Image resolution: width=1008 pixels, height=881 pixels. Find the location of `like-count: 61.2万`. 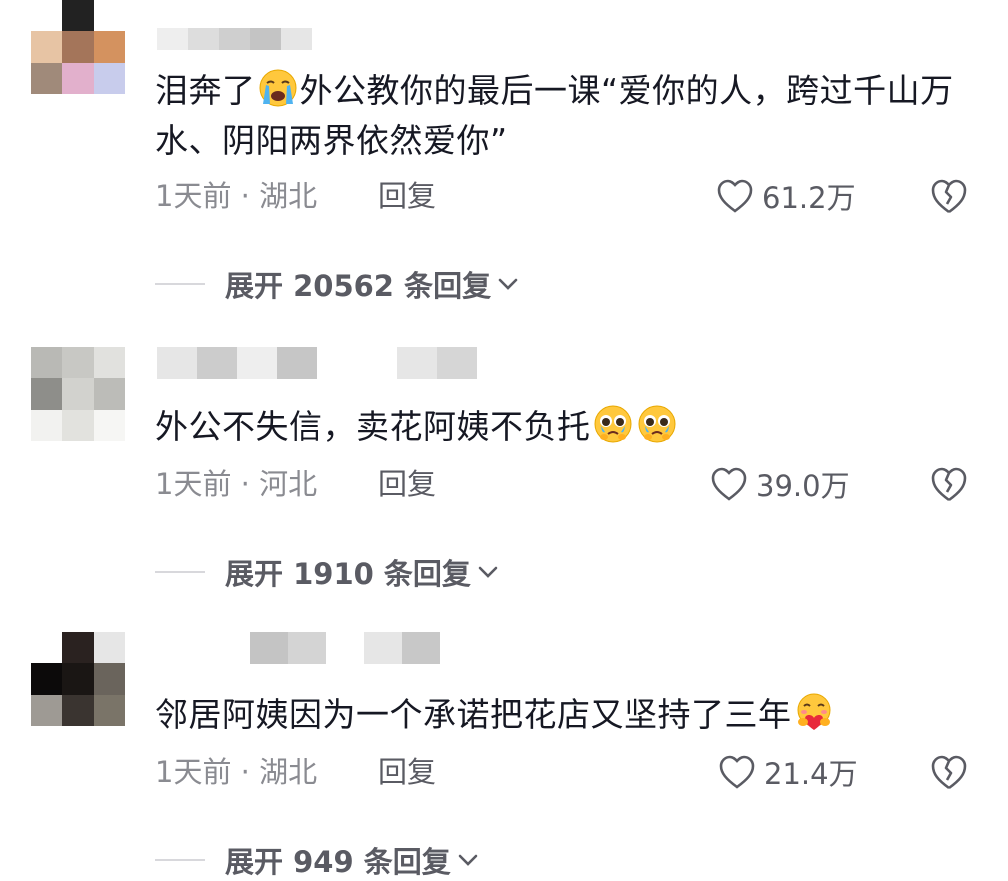

like-count: 61.2万 is located at coordinates (809, 198).